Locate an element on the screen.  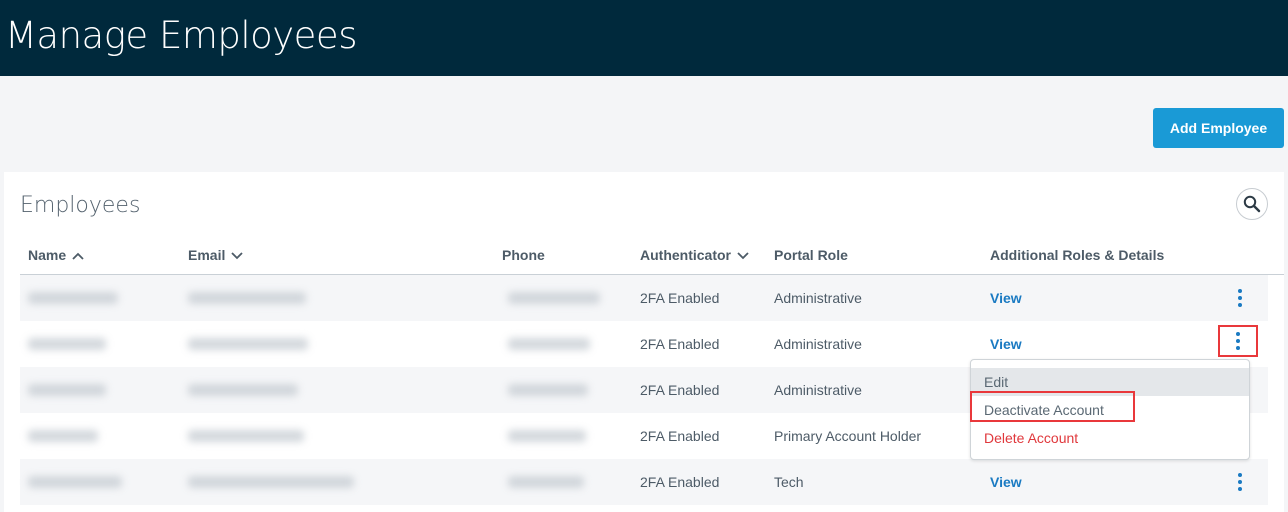
search-button is located at coordinates (1252, 204).